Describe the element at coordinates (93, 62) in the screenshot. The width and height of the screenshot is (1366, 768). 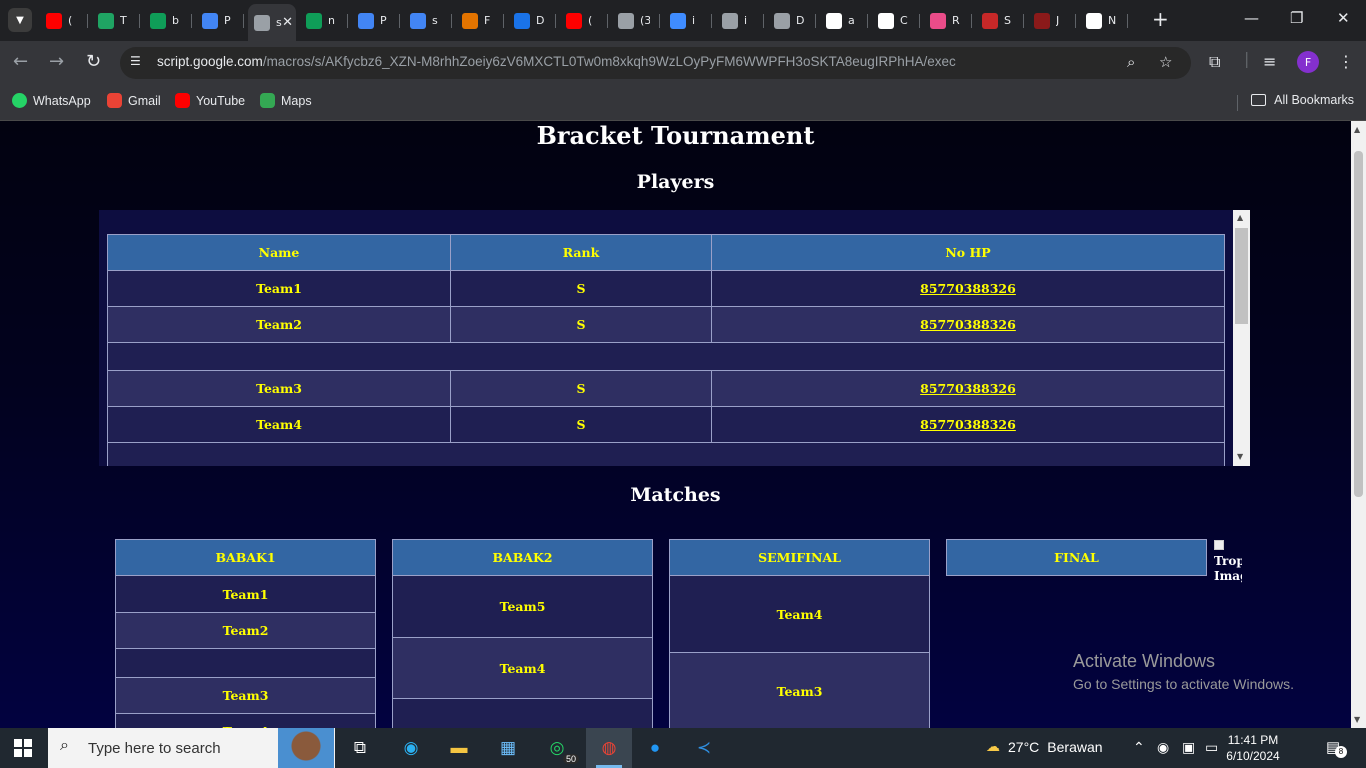
I see `reload-icon: ↻` at that location.